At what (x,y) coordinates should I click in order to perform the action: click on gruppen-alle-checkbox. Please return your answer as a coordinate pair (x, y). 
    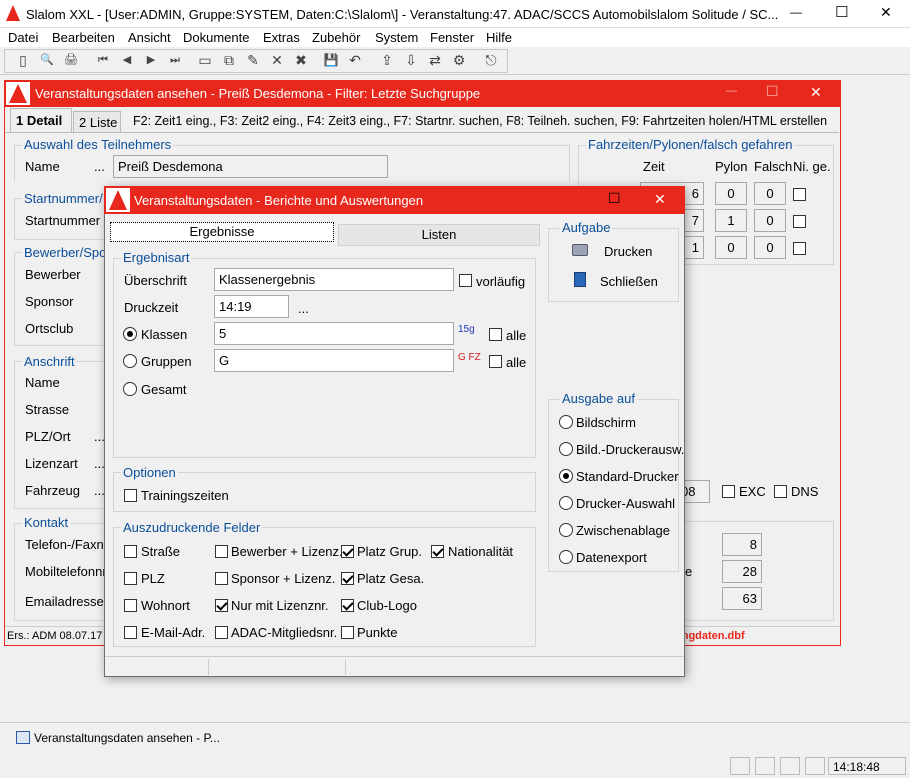
    Looking at the image, I should click on (495, 361).